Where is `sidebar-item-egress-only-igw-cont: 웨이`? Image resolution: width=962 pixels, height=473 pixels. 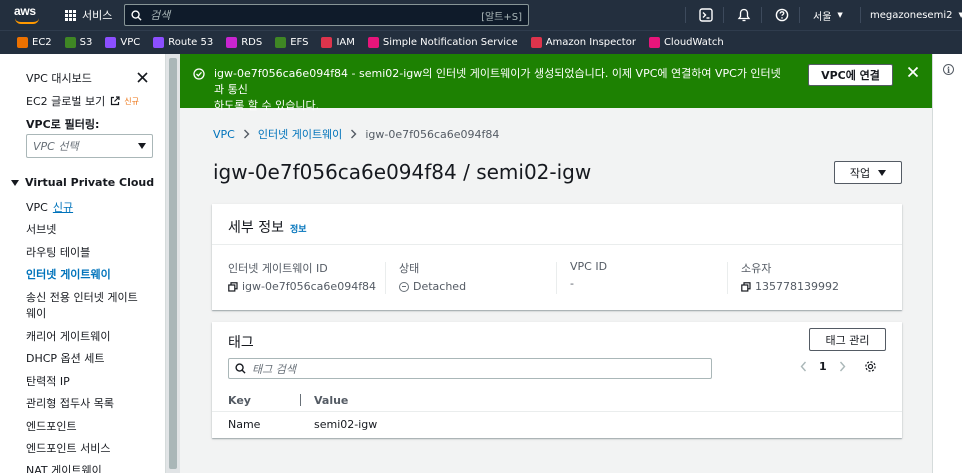 sidebar-item-egress-only-igw-cont: 웨이 is located at coordinates (36, 313).